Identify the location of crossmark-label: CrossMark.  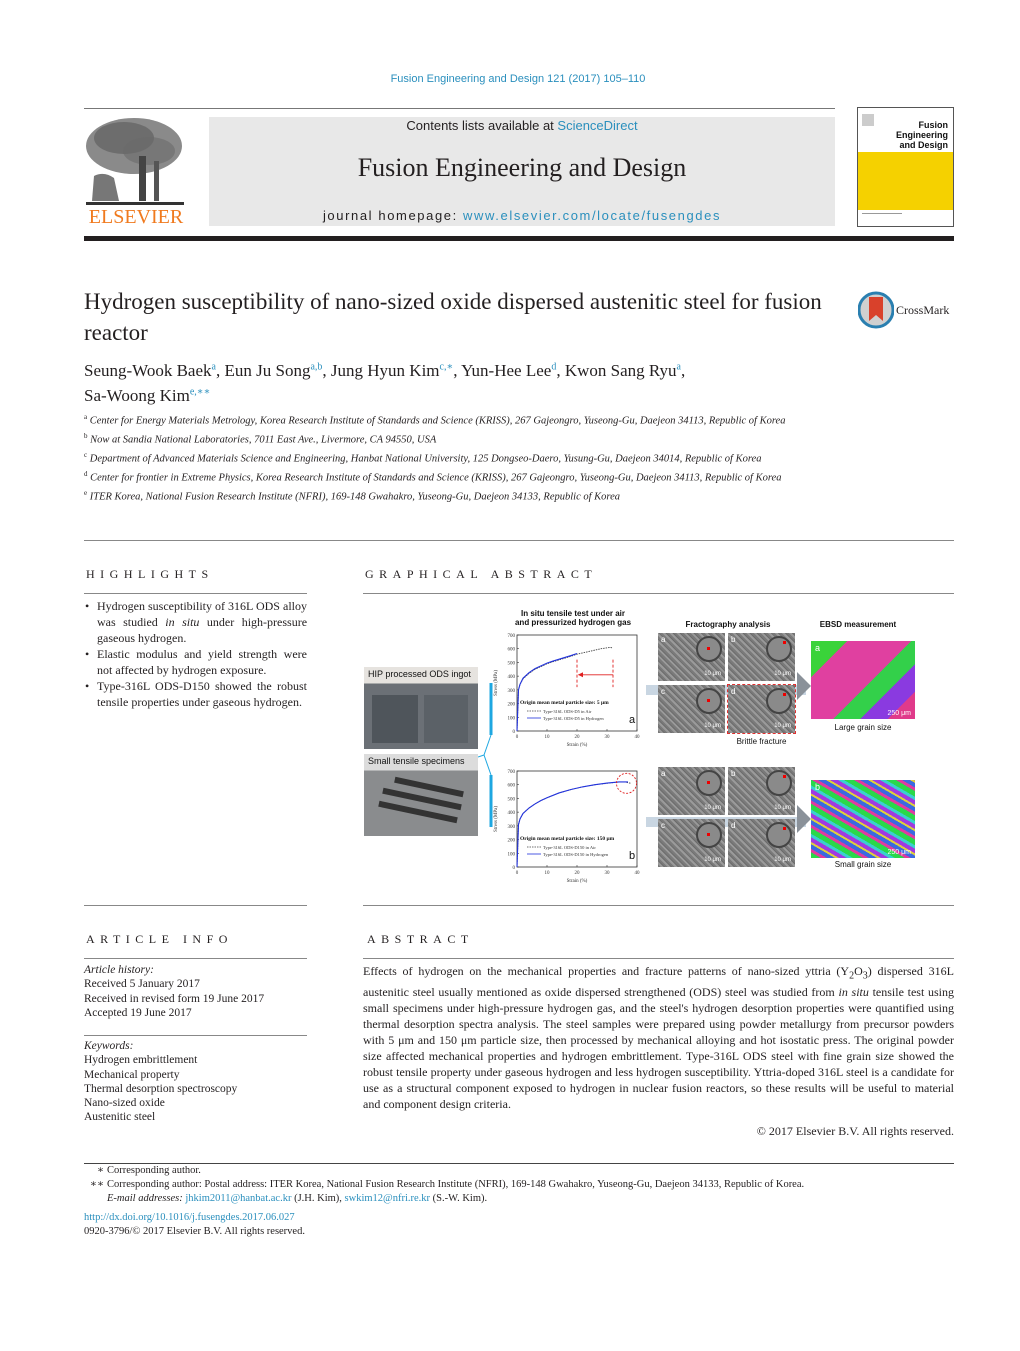
(923, 310).